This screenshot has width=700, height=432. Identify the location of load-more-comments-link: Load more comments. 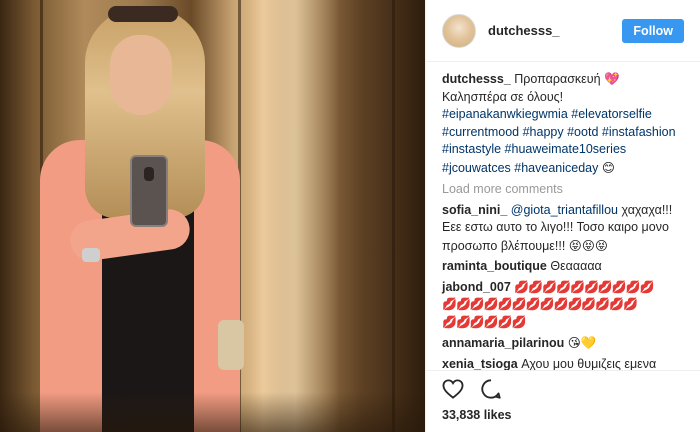
(563, 190).